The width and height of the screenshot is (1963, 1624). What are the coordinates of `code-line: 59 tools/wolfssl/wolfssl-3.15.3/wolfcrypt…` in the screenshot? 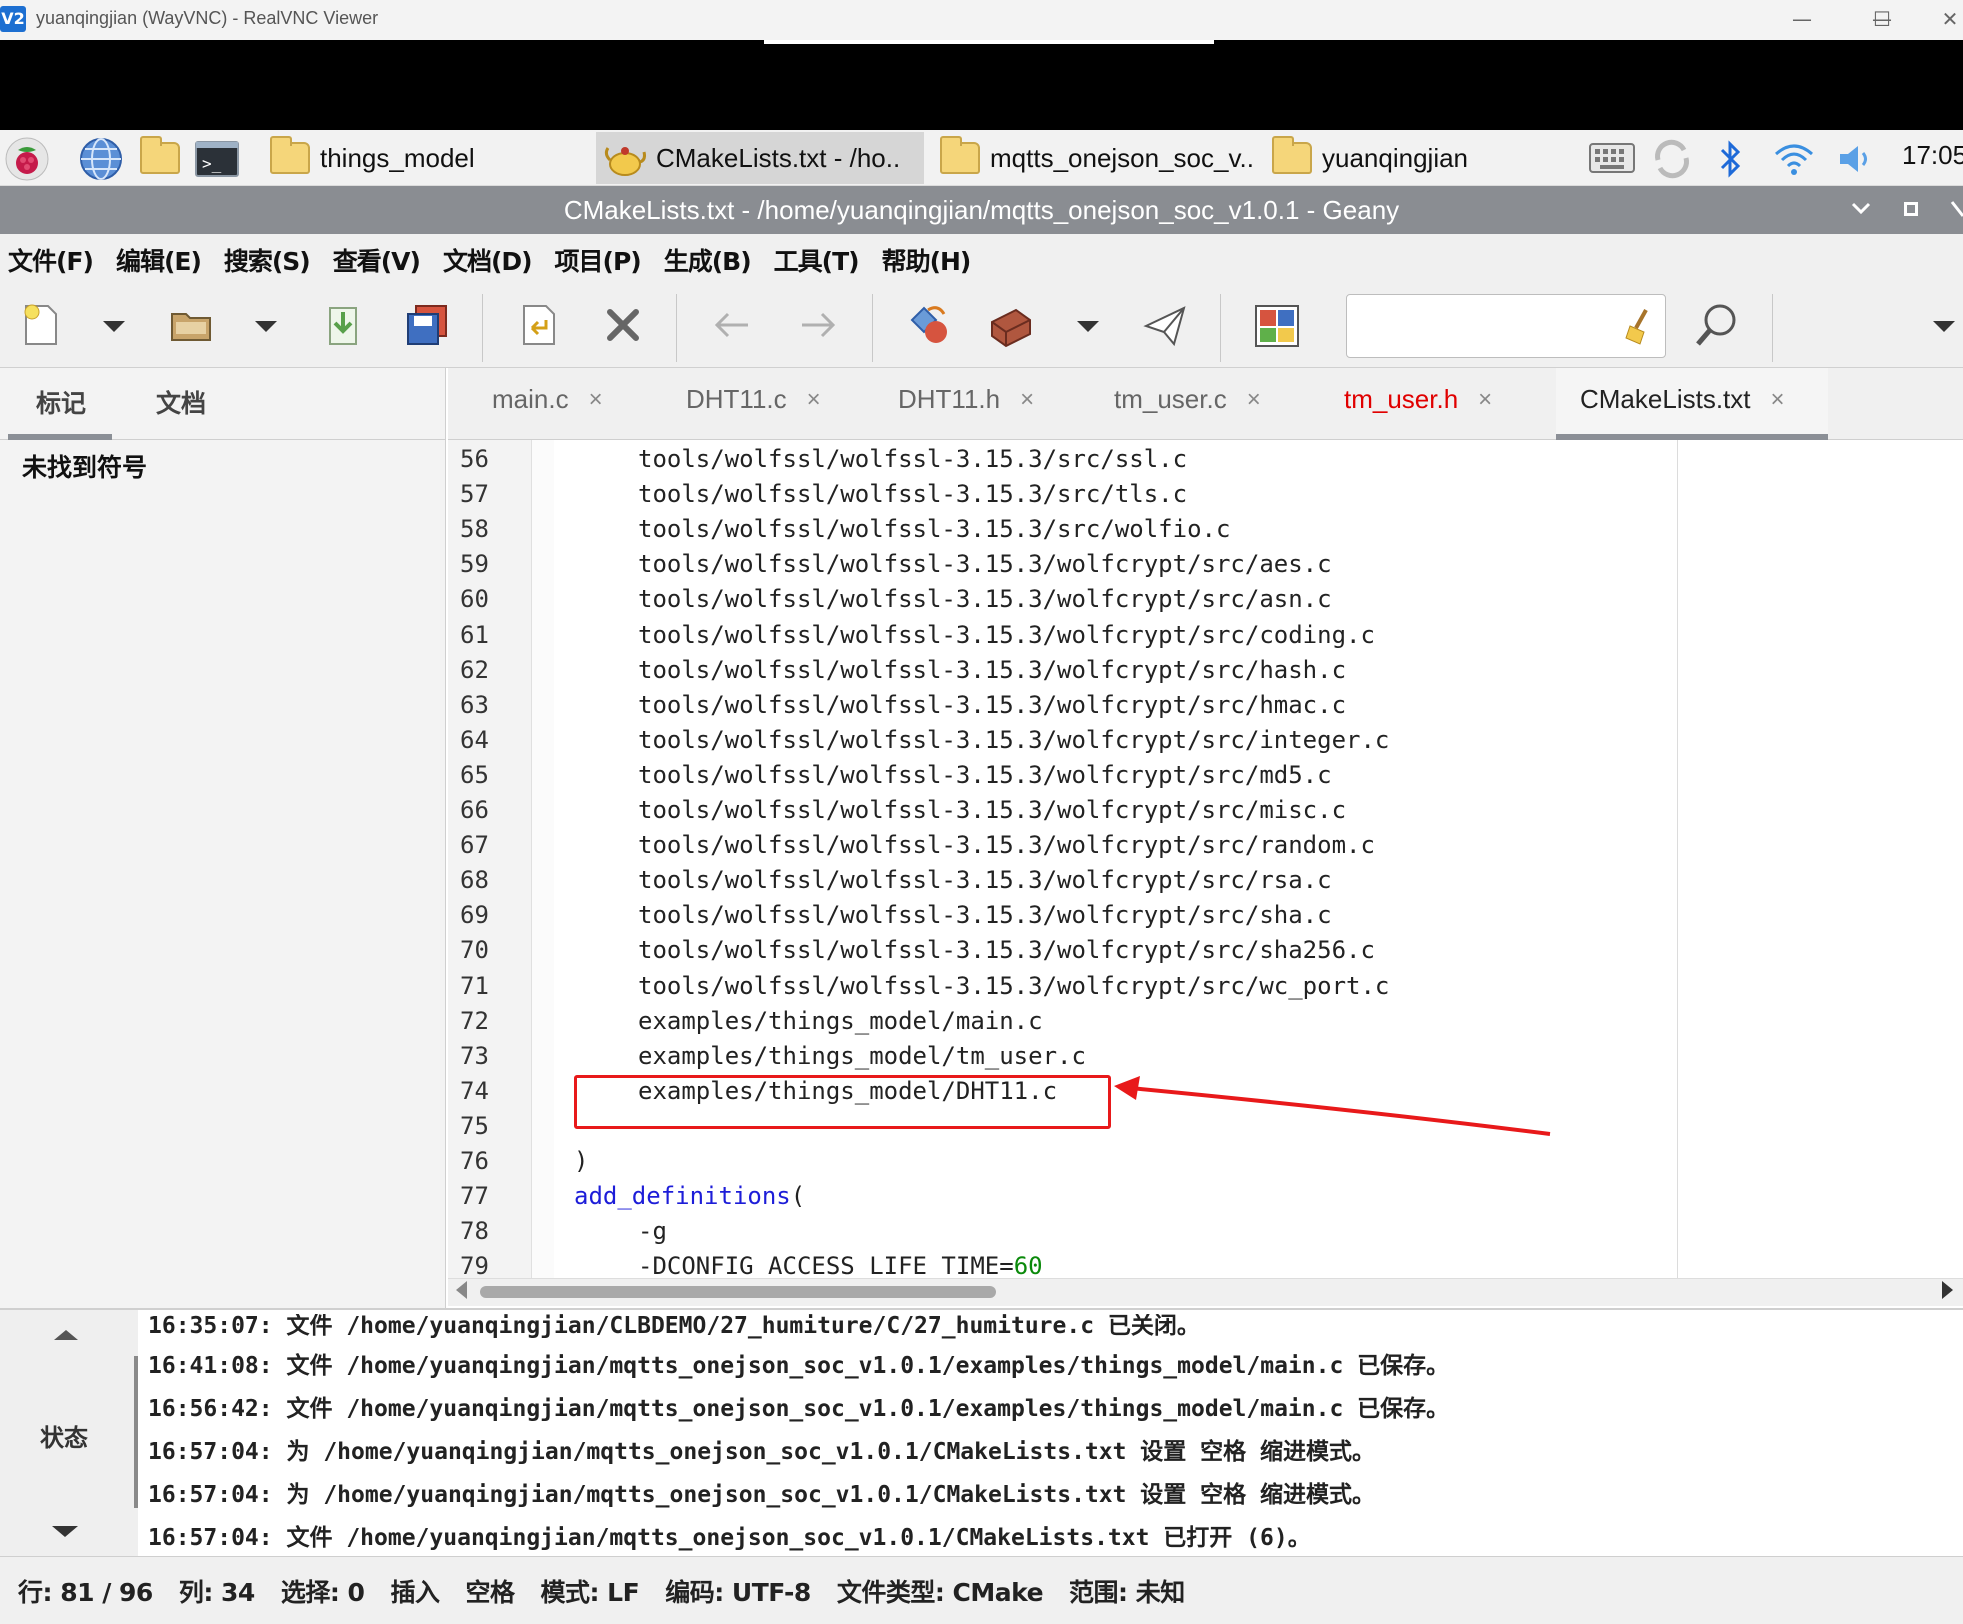 It's located at (1198, 564).